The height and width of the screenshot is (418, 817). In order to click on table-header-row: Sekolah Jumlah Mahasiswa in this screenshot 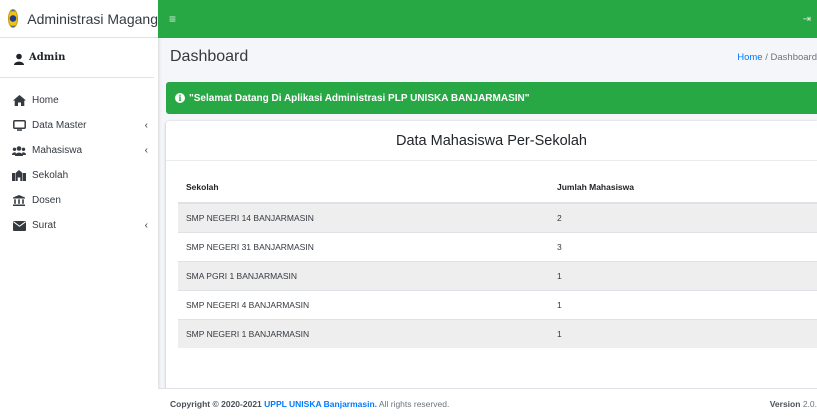, I will do `click(497, 187)`.